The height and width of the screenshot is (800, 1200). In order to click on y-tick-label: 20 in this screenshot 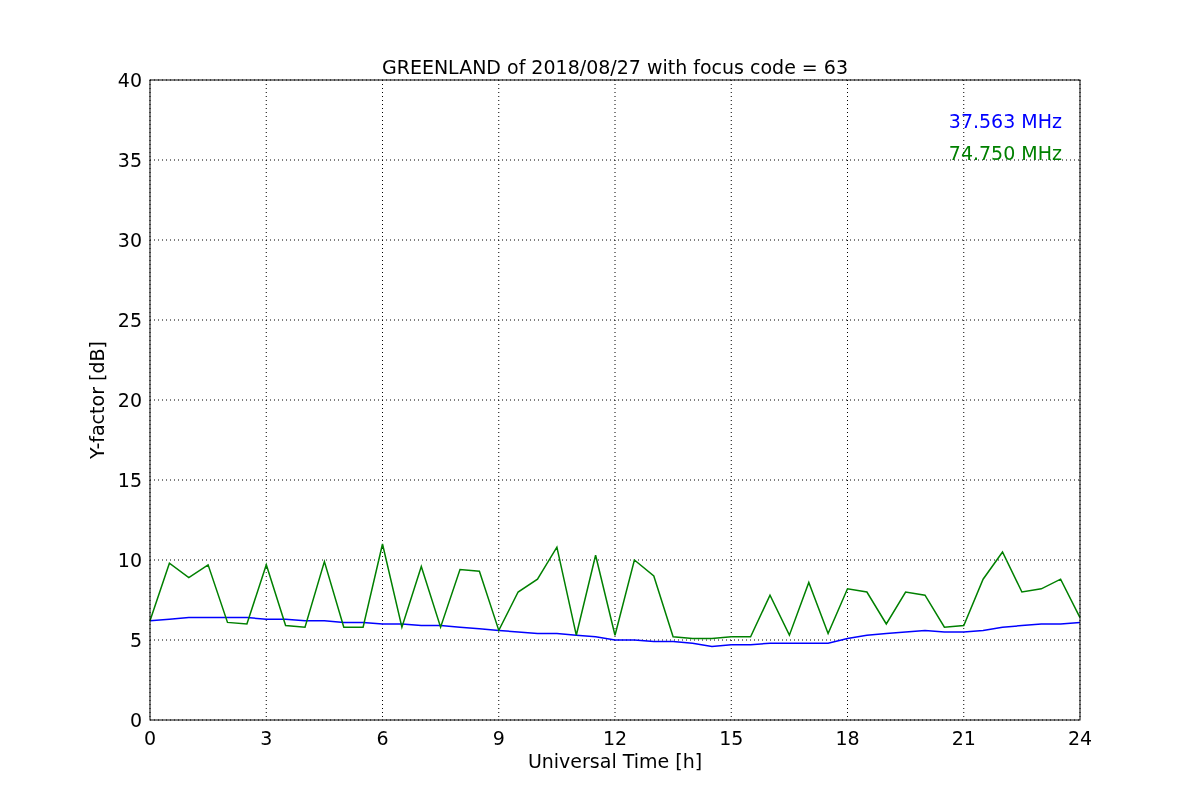, I will do `click(129, 400)`.